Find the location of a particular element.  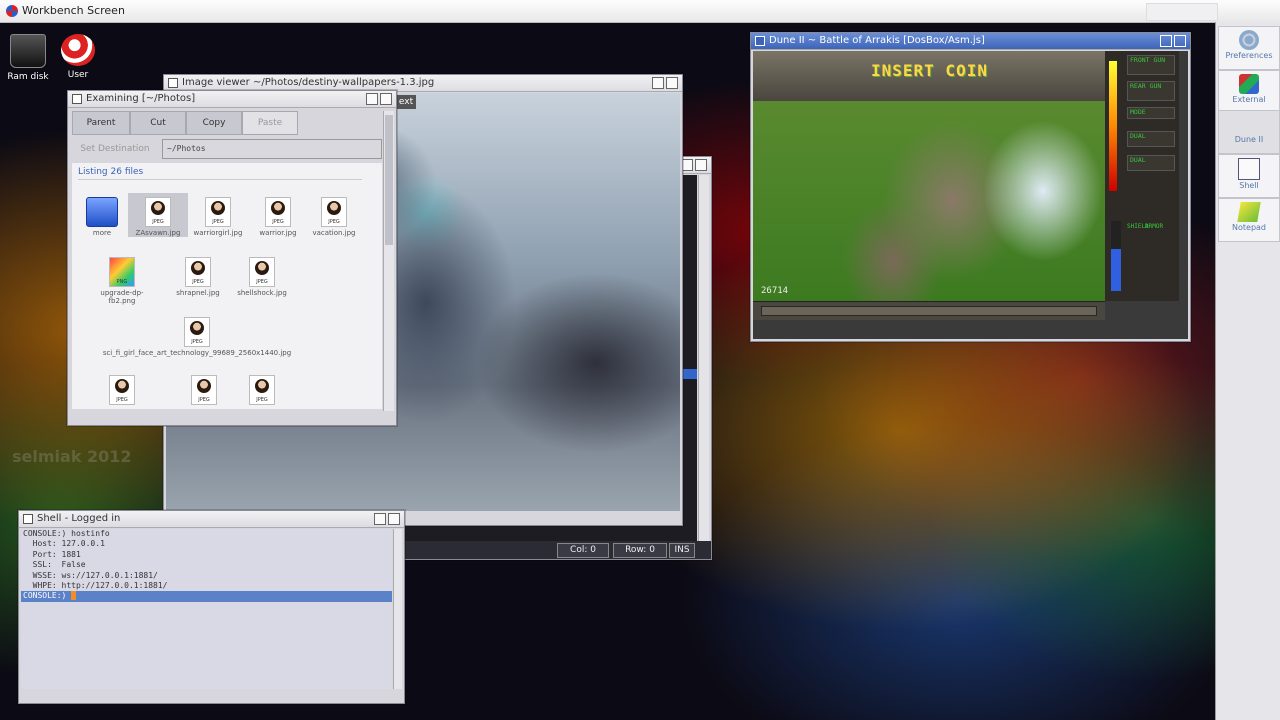

dock-label: Preferences is located at coordinates (1249, 55).